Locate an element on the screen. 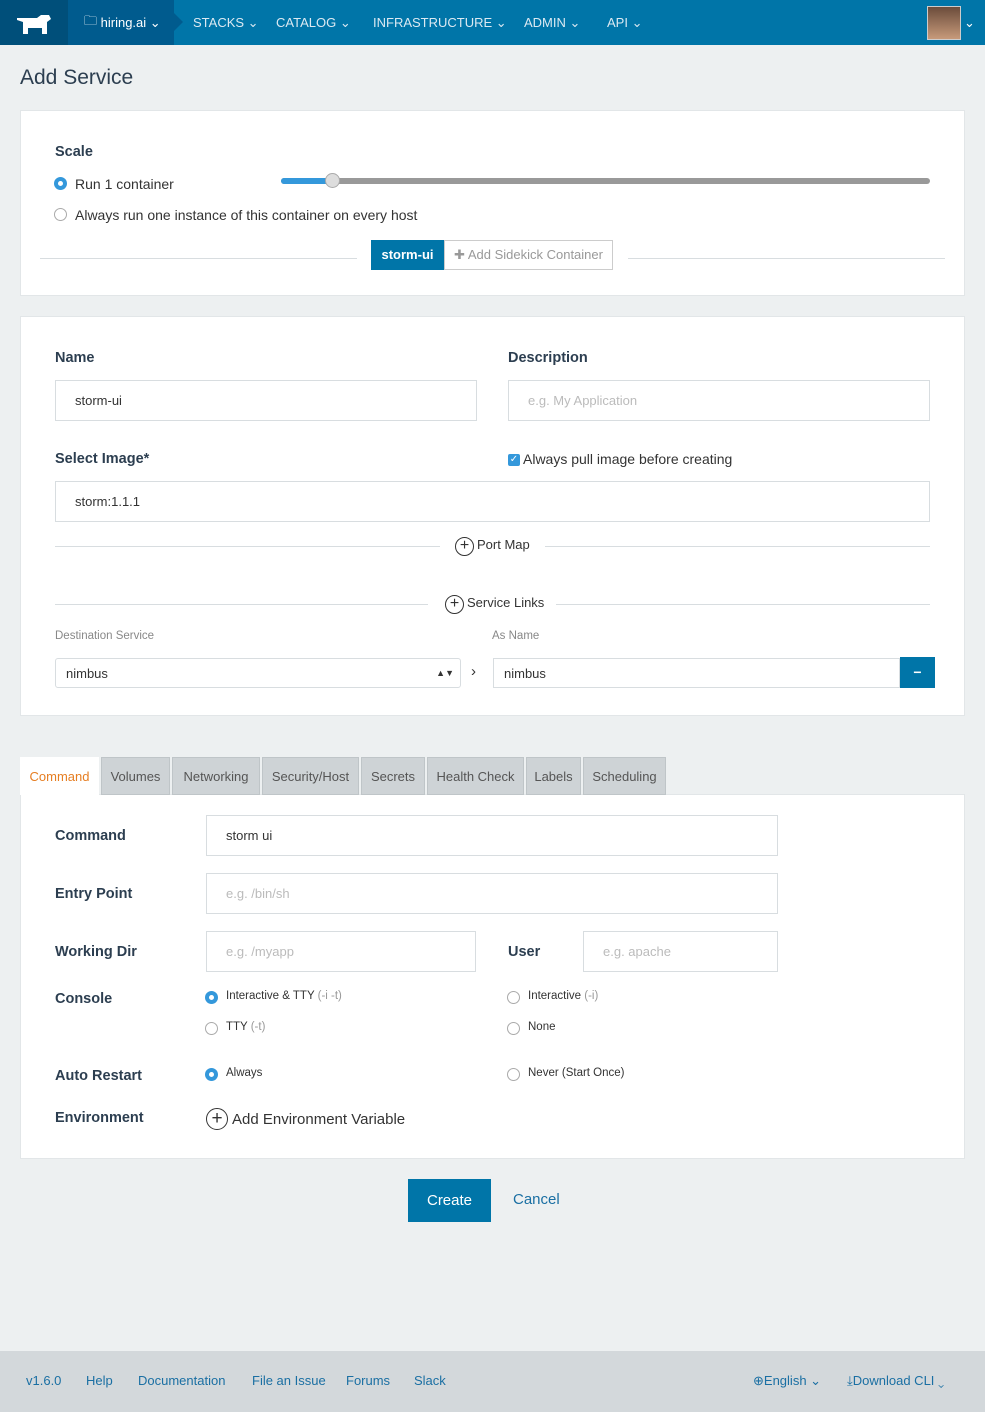 The width and height of the screenshot is (985, 1412). tab-secrets: Secrets is located at coordinates (393, 776).